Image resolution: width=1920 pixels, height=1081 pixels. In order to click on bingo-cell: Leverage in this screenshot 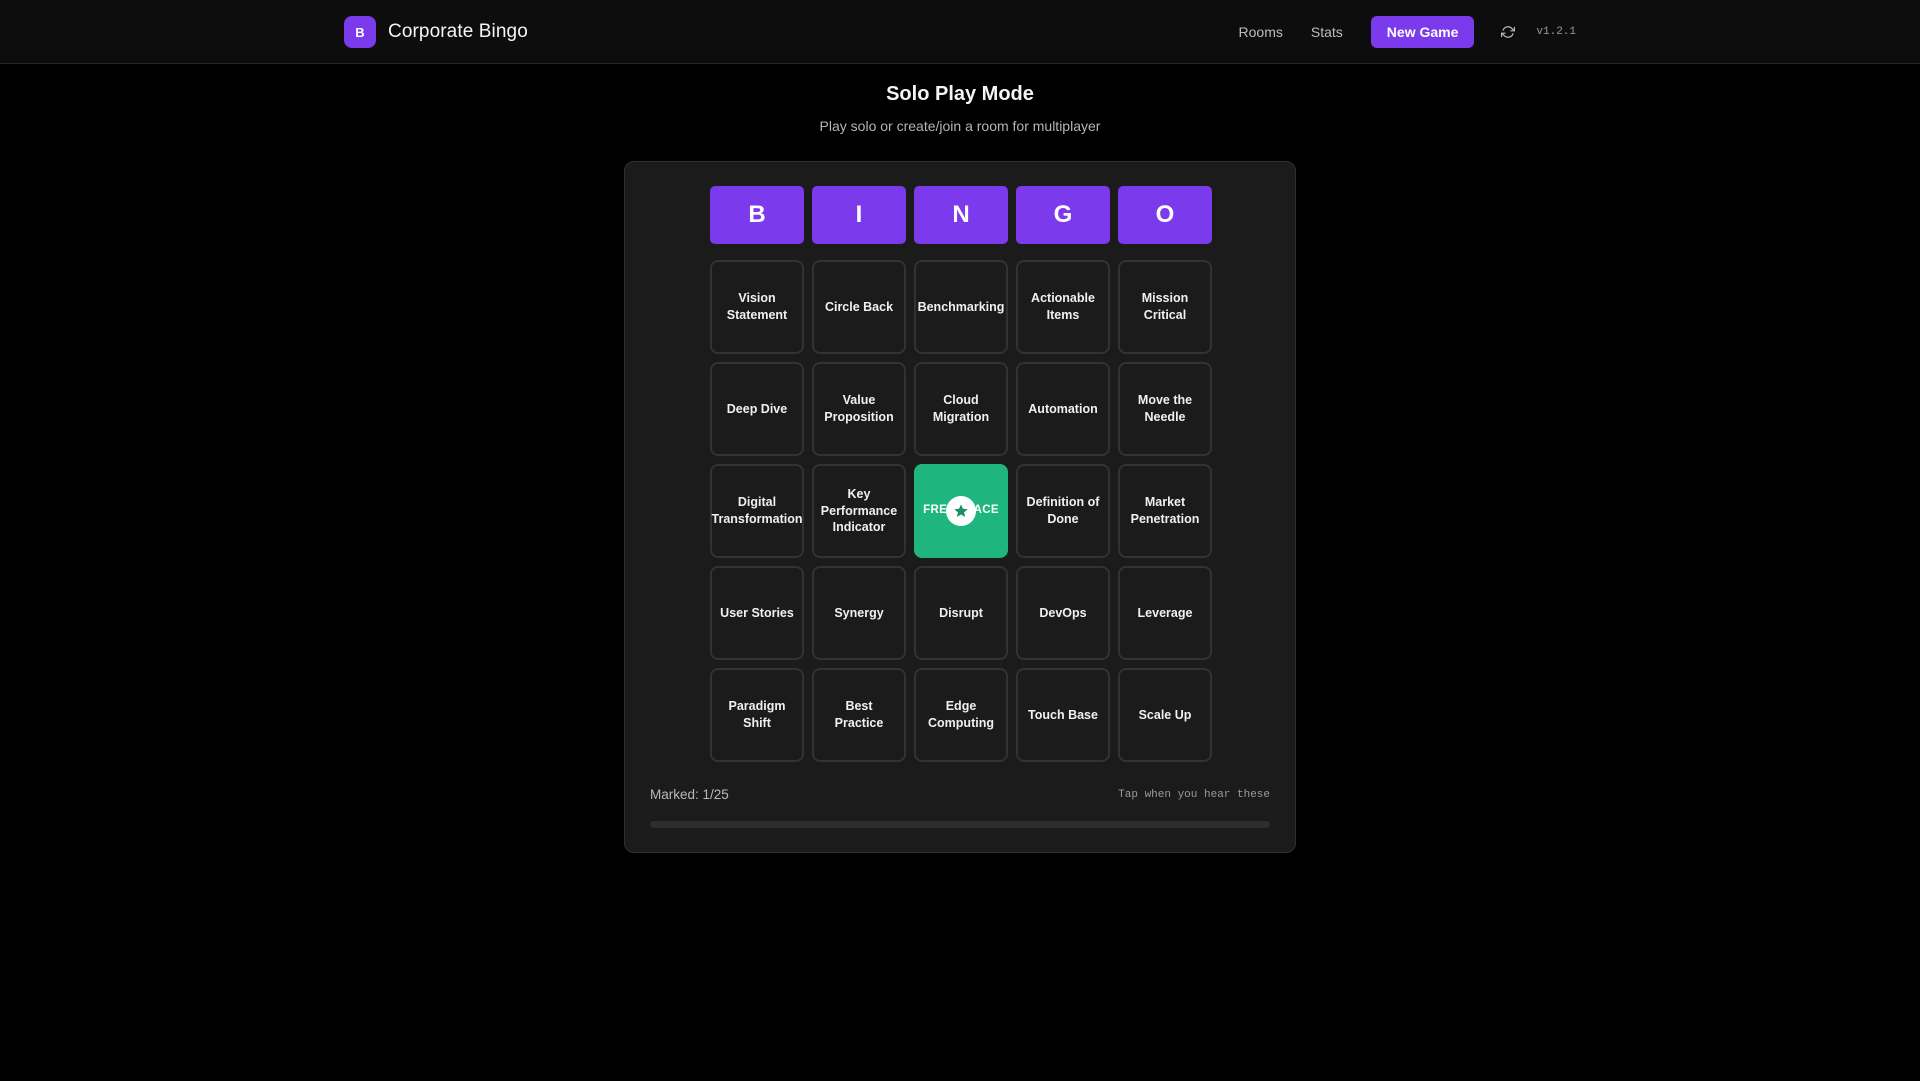, I will do `click(1165, 613)`.